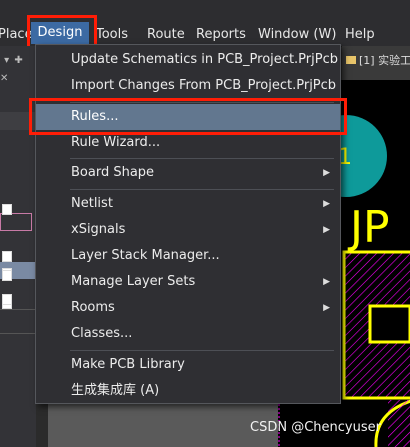  What do you see at coordinates (378, 60) in the screenshot?
I see `document-tab: [1] 实验工` at bounding box center [378, 60].